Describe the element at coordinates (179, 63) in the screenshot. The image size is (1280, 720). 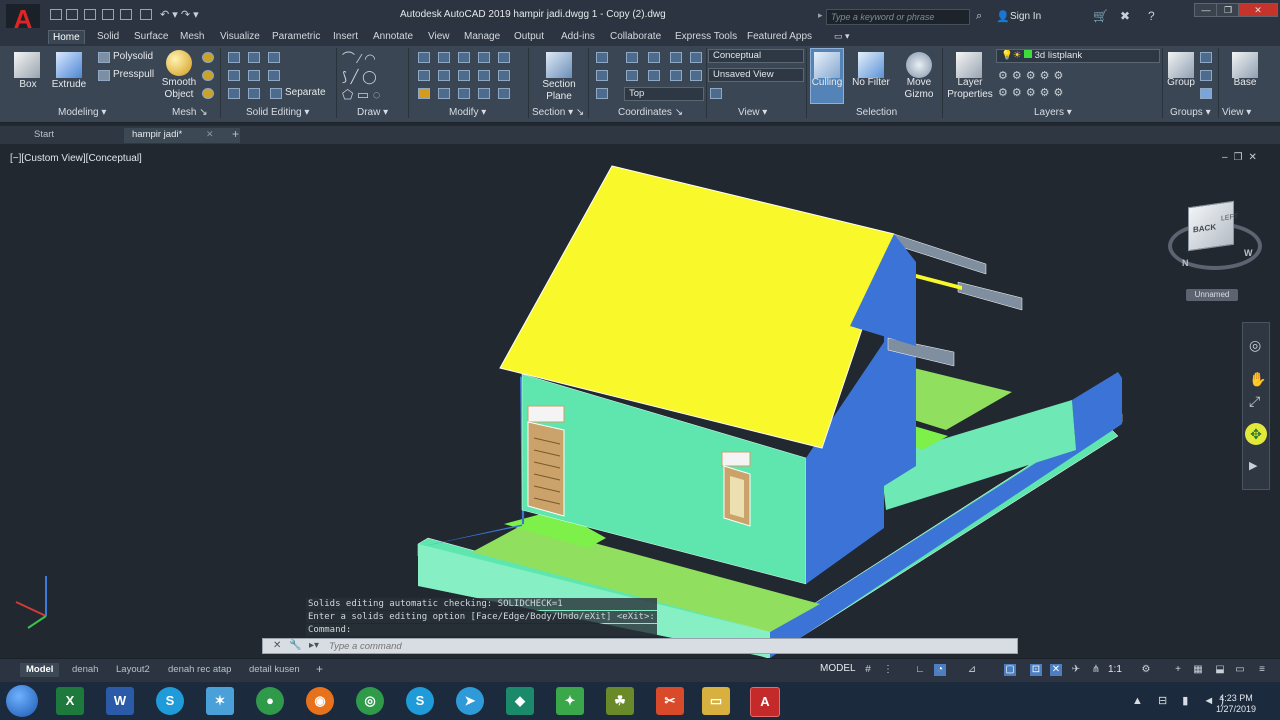
I see `smooth-object-icon` at that location.